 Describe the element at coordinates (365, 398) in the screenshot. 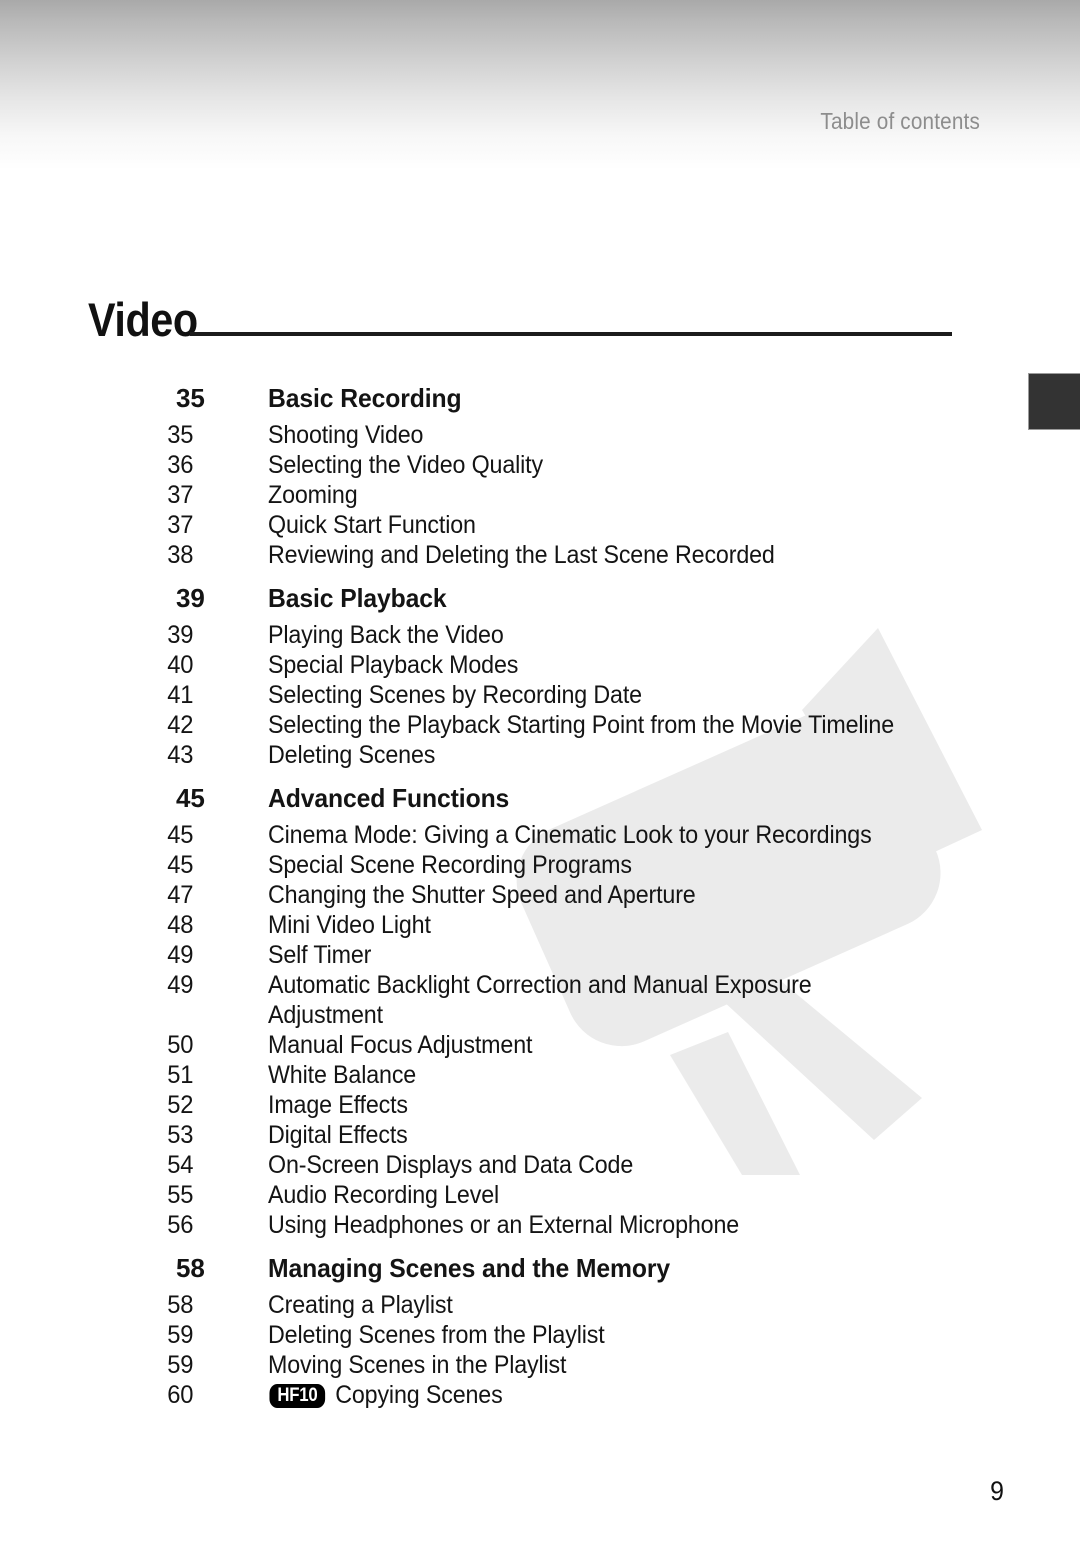

I see `toc-section-title: Basic Recording` at that location.